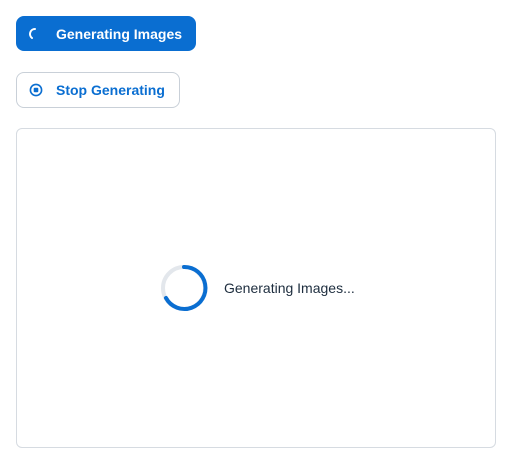  What do you see at coordinates (35, 34) in the screenshot?
I see `spinner-icon` at bounding box center [35, 34].